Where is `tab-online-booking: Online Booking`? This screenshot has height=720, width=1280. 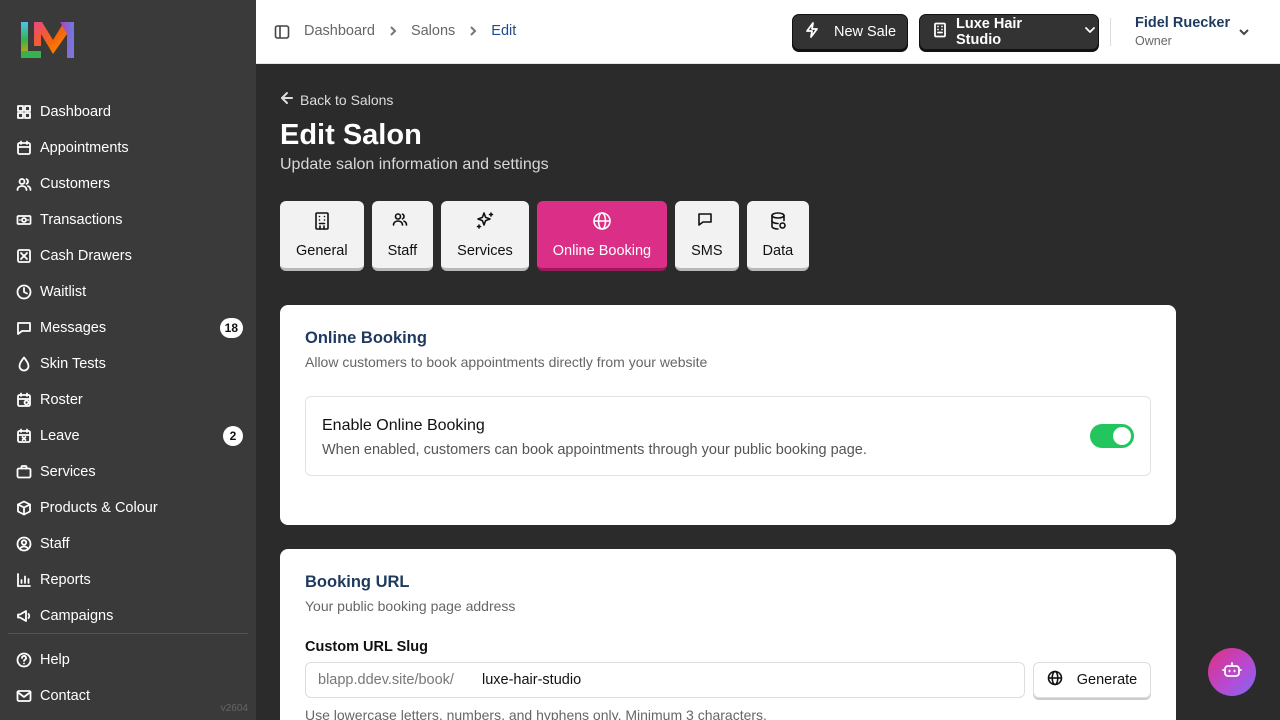
tab-online-booking: Online Booking is located at coordinates (602, 236).